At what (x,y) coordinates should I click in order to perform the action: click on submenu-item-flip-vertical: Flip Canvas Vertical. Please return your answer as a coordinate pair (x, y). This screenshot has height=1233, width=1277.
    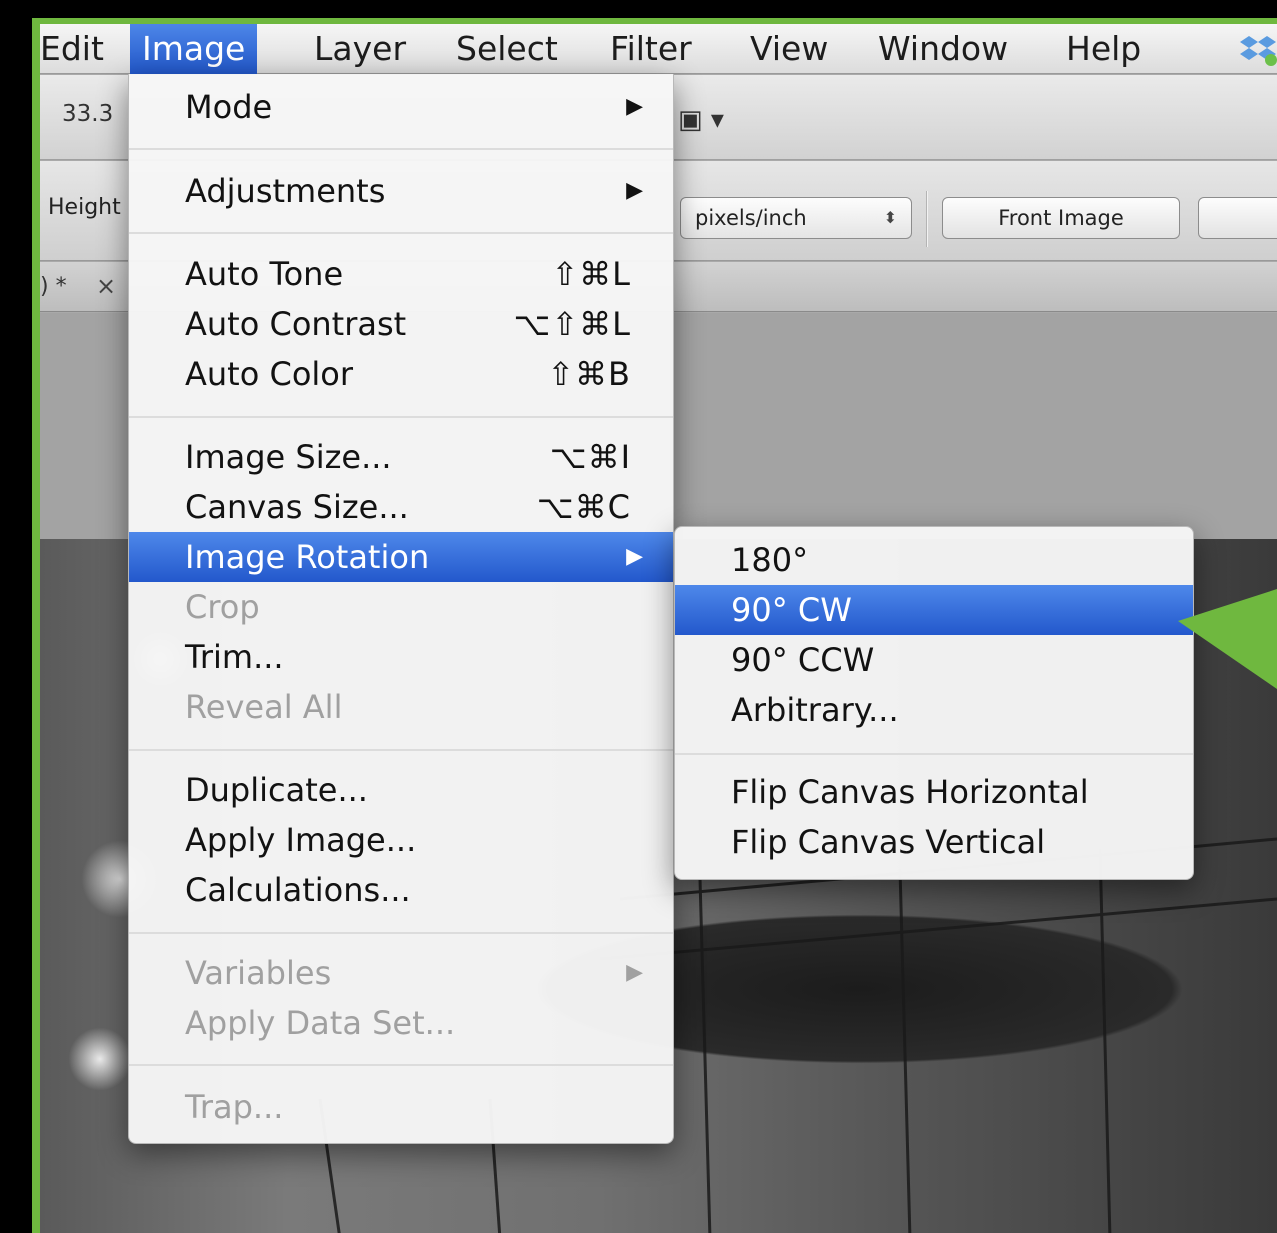
    Looking at the image, I should click on (934, 842).